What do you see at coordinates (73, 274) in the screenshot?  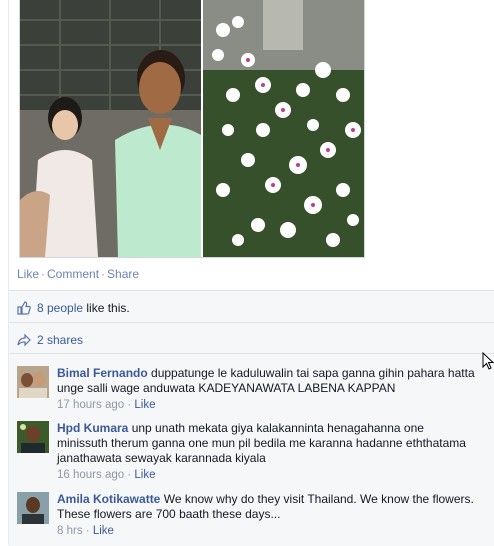 I see `comment-link: Comment` at bounding box center [73, 274].